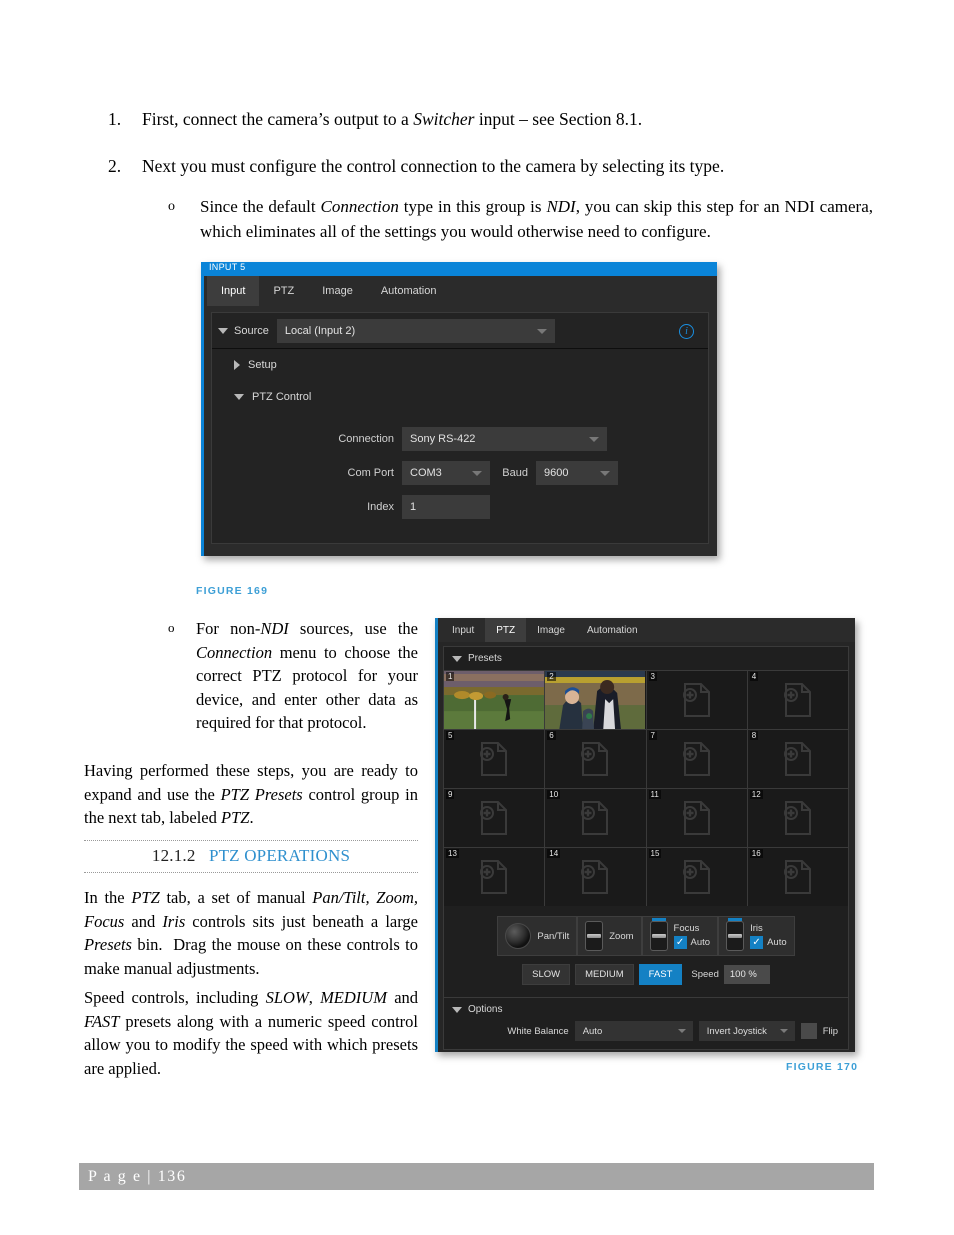 The image size is (954, 1235). Describe the element at coordinates (370, 473) in the screenshot. I see `com-port-label: Com Port` at that location.